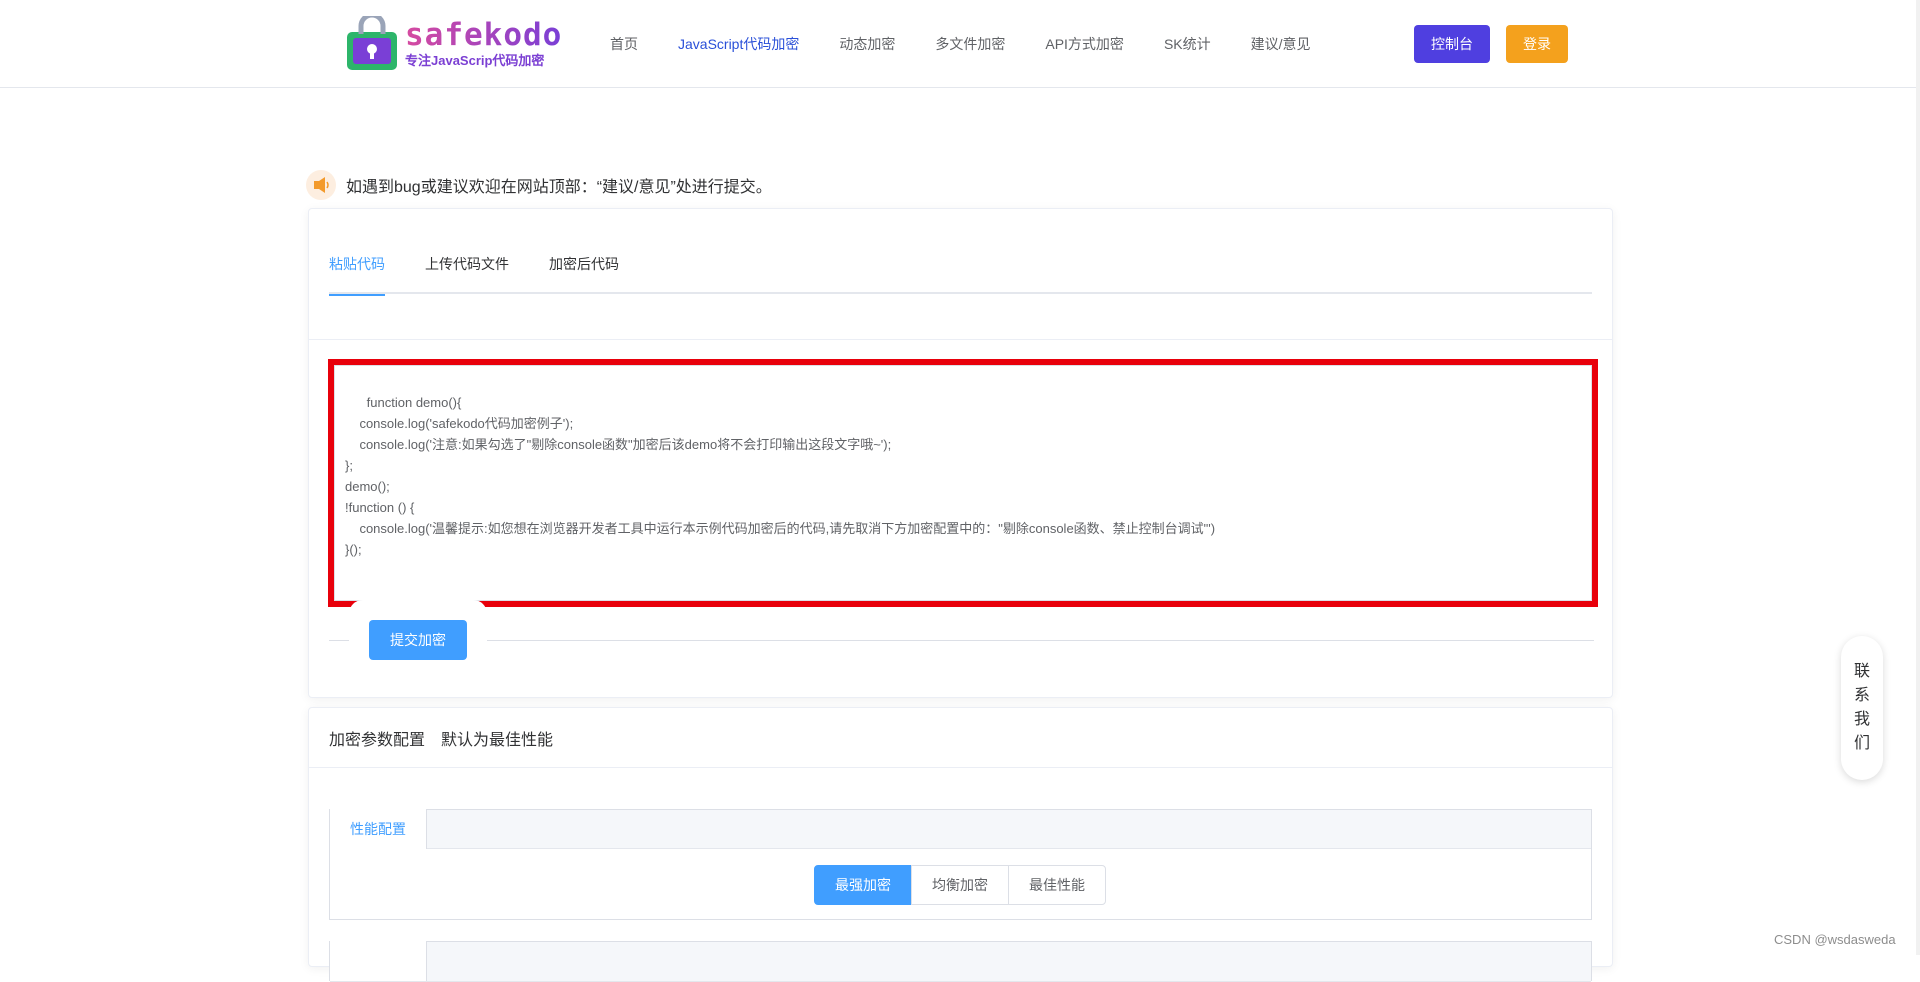 The image size is (1920, 982). I want to click on contact-char: 联, so click(1861, 671).